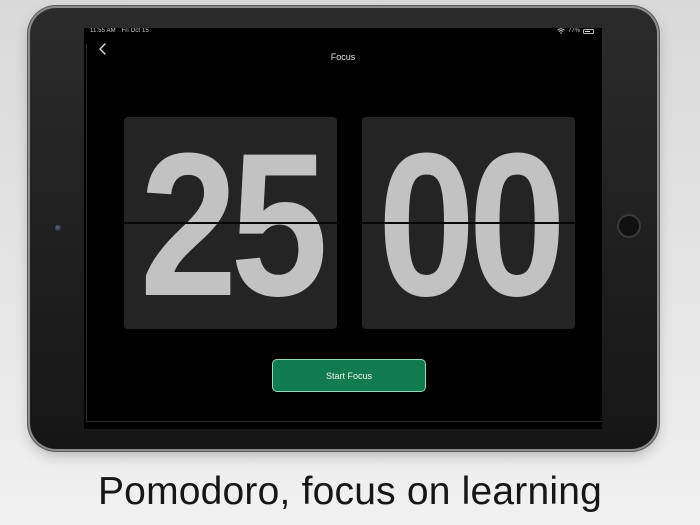  What do you see at coordinates (629, 226) in the screenshot?
I see `home-button` at bounding box center [629, 226].